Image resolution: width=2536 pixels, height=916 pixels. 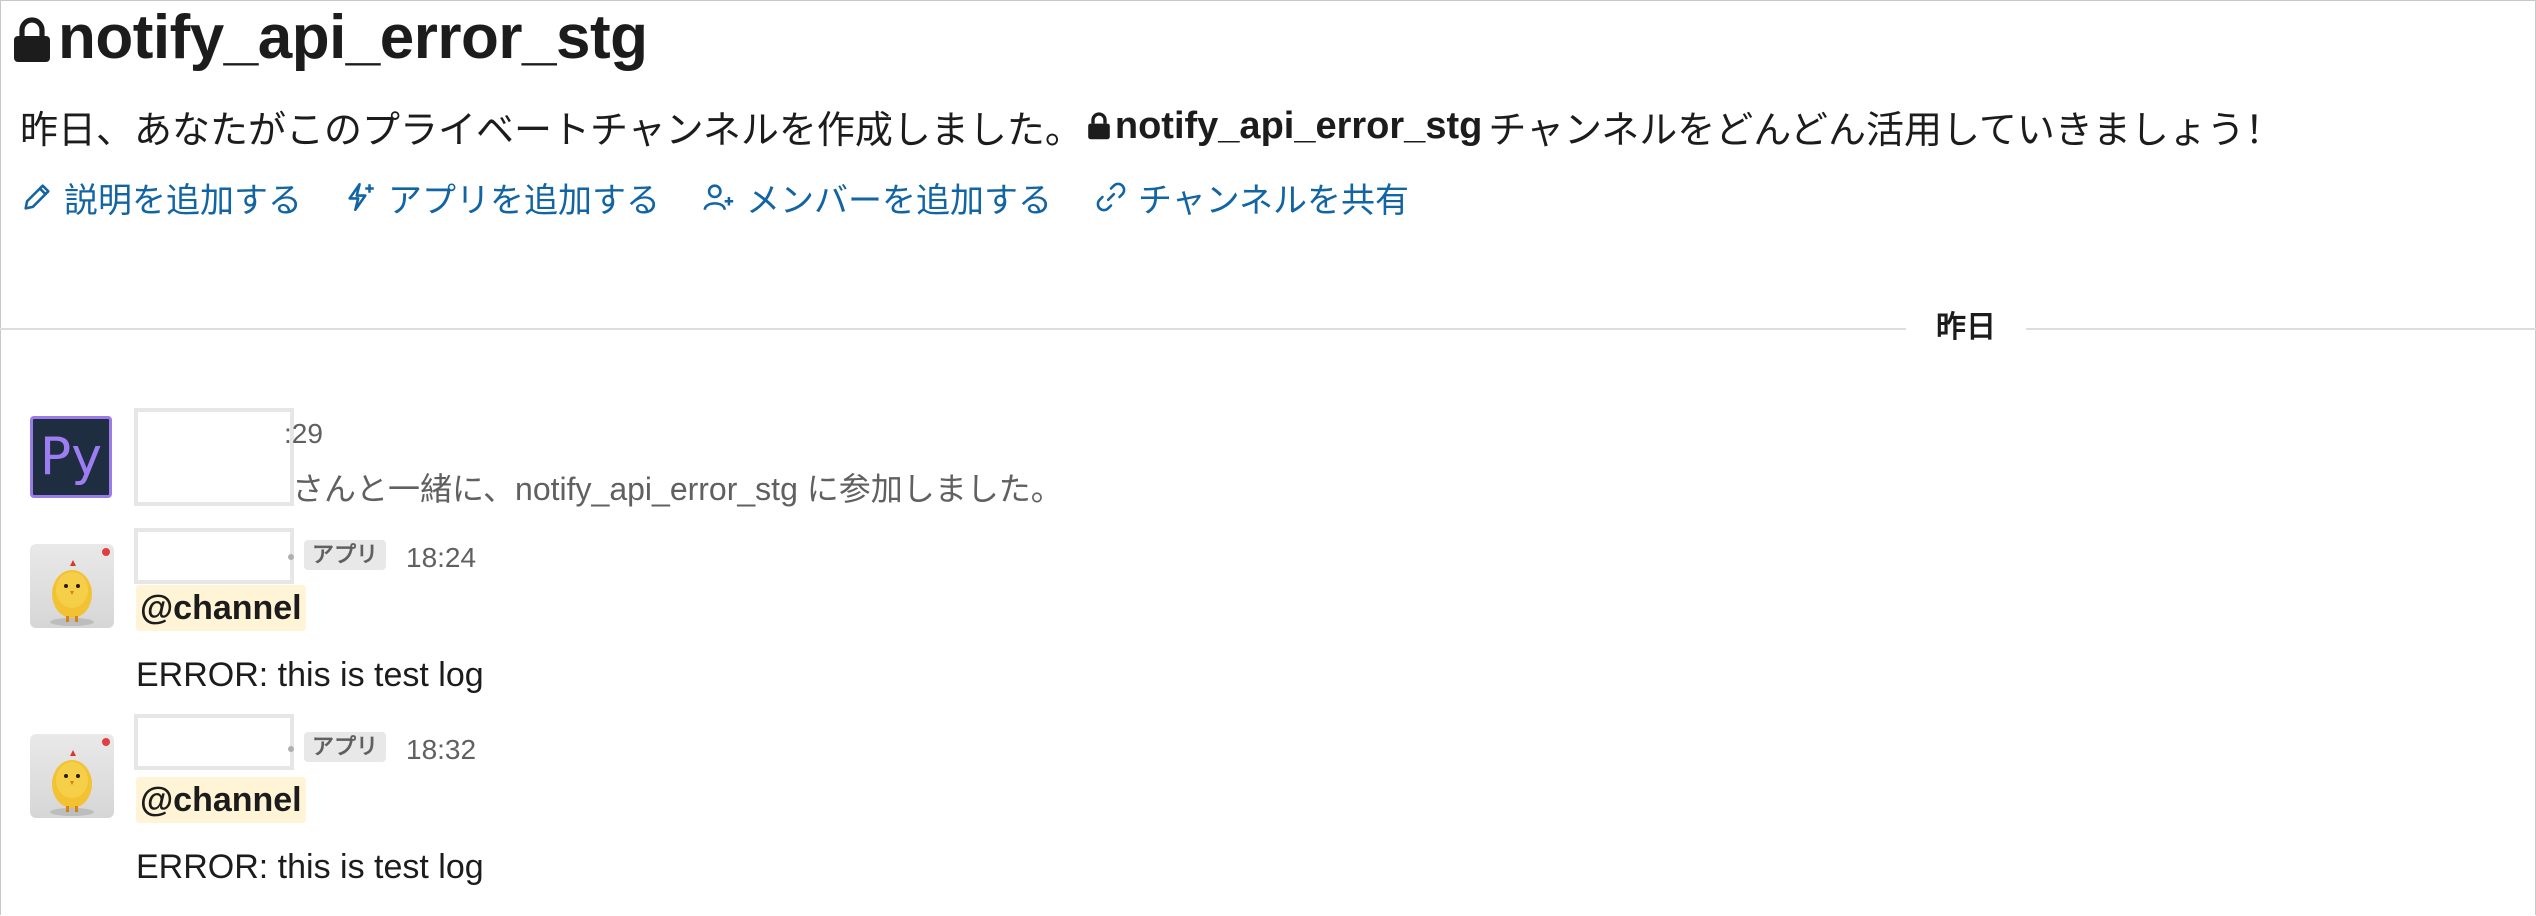 What do you see at coordinates (183, 200) in the screenshot?
I see `add-description-label: 説明を追加する` at bounding box center [183, 200].